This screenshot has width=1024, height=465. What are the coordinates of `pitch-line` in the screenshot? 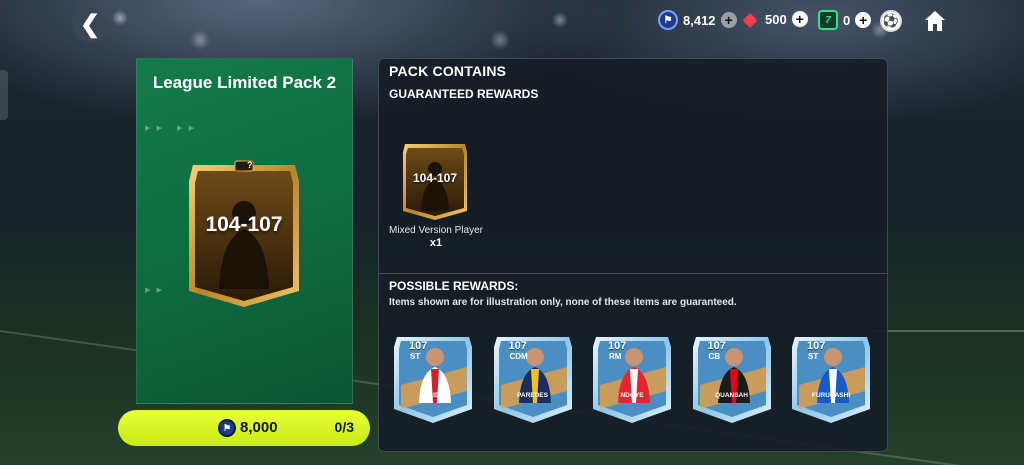 It's located at (949, 331).